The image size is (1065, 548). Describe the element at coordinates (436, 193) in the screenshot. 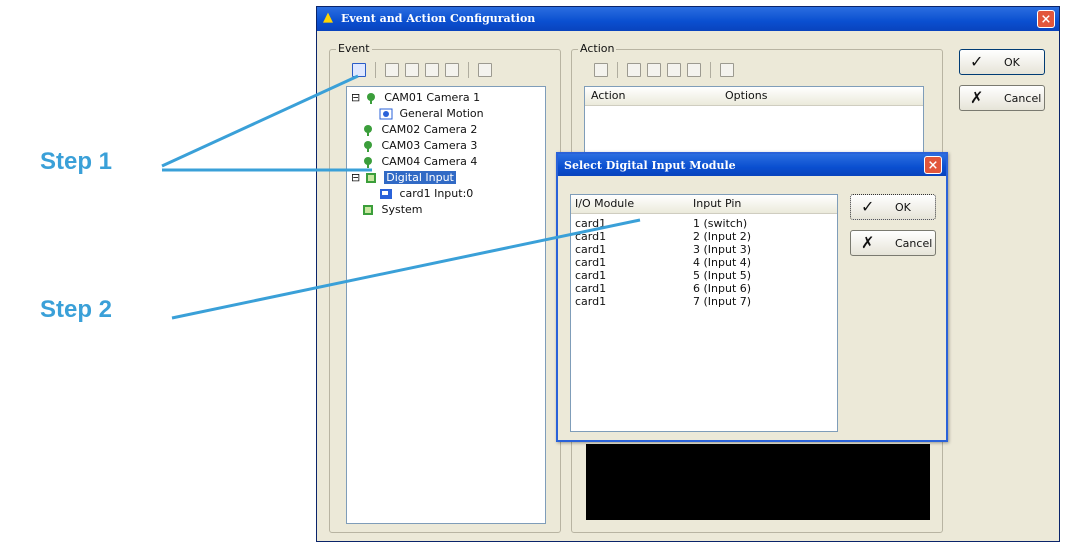

I see `tree-item-label: card1 Input:0` at that location.